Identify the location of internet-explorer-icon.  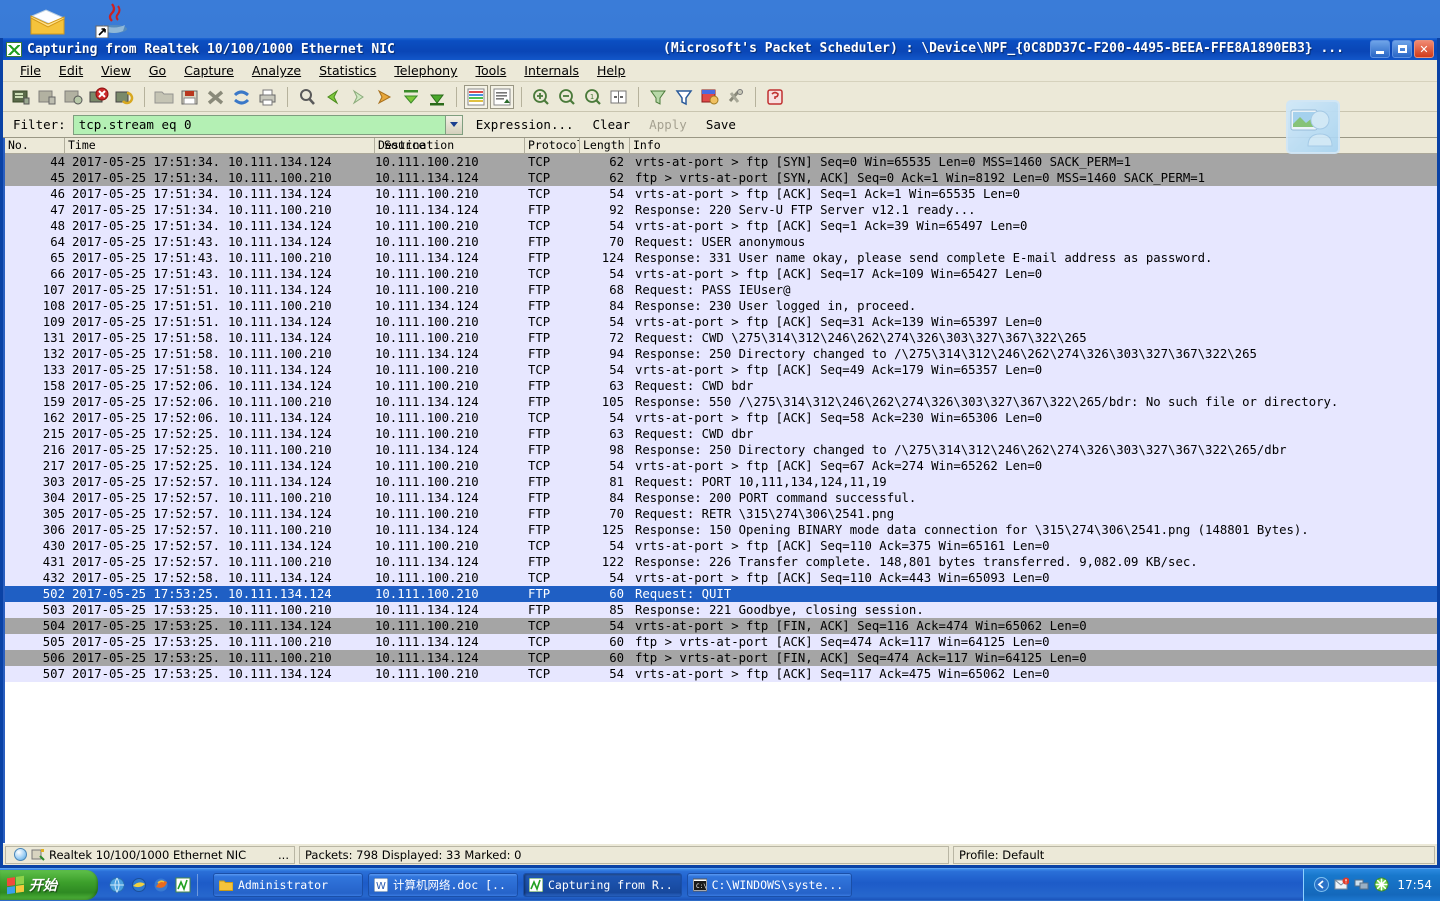
(139, 885).